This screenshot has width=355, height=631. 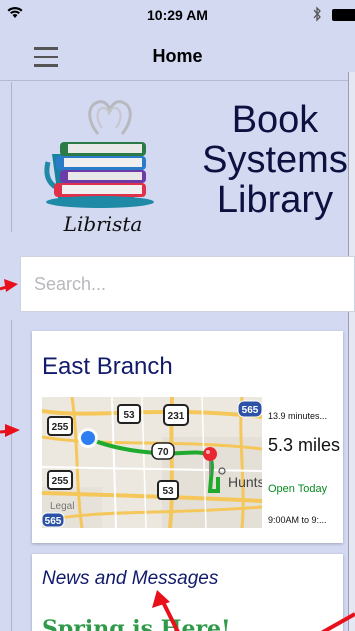 I want to click on map-shield: 231, so click(x=176, y=416).